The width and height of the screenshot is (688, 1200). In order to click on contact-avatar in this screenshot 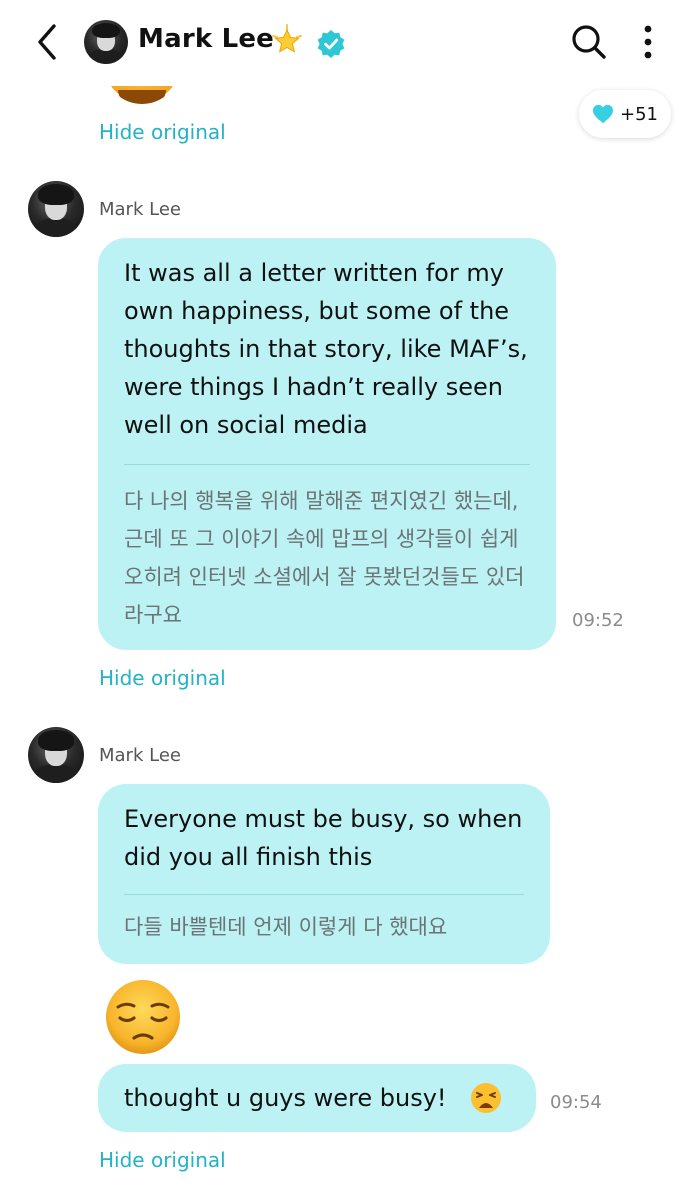, I will do `click(106, 42)`.